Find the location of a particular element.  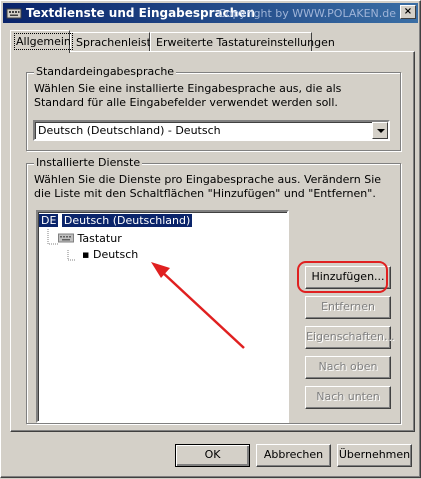

tab-label: Allgemein is located at coordinates (43, 41).